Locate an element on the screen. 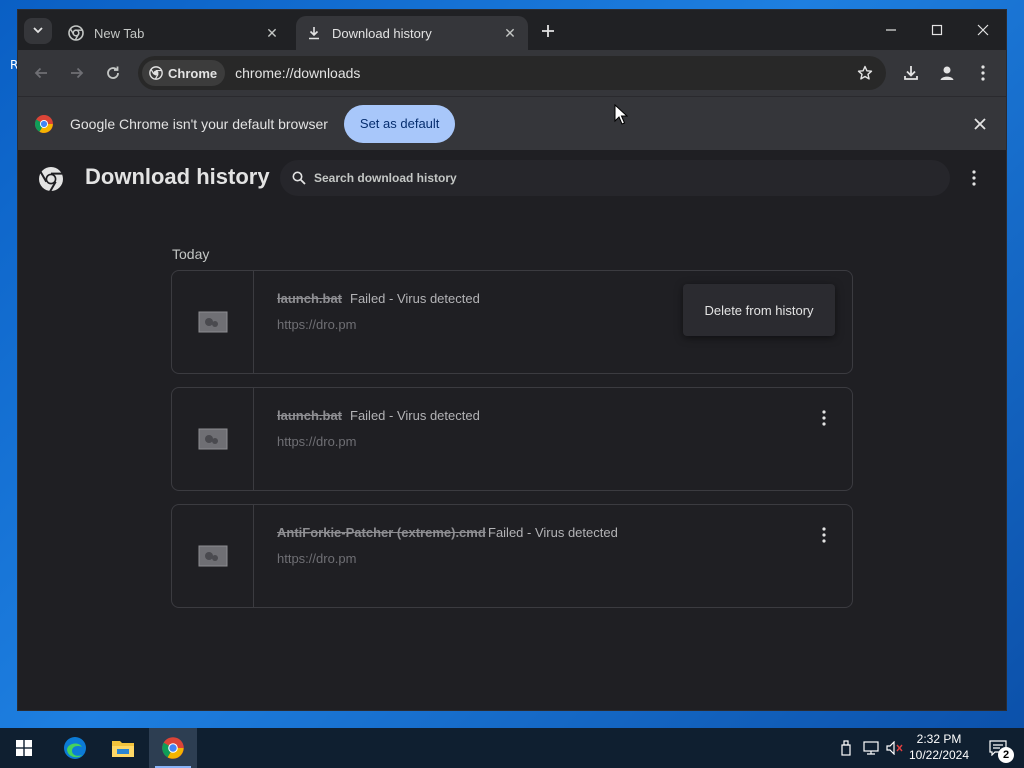  arrow-left-icon is located at coordinates (40, 73).